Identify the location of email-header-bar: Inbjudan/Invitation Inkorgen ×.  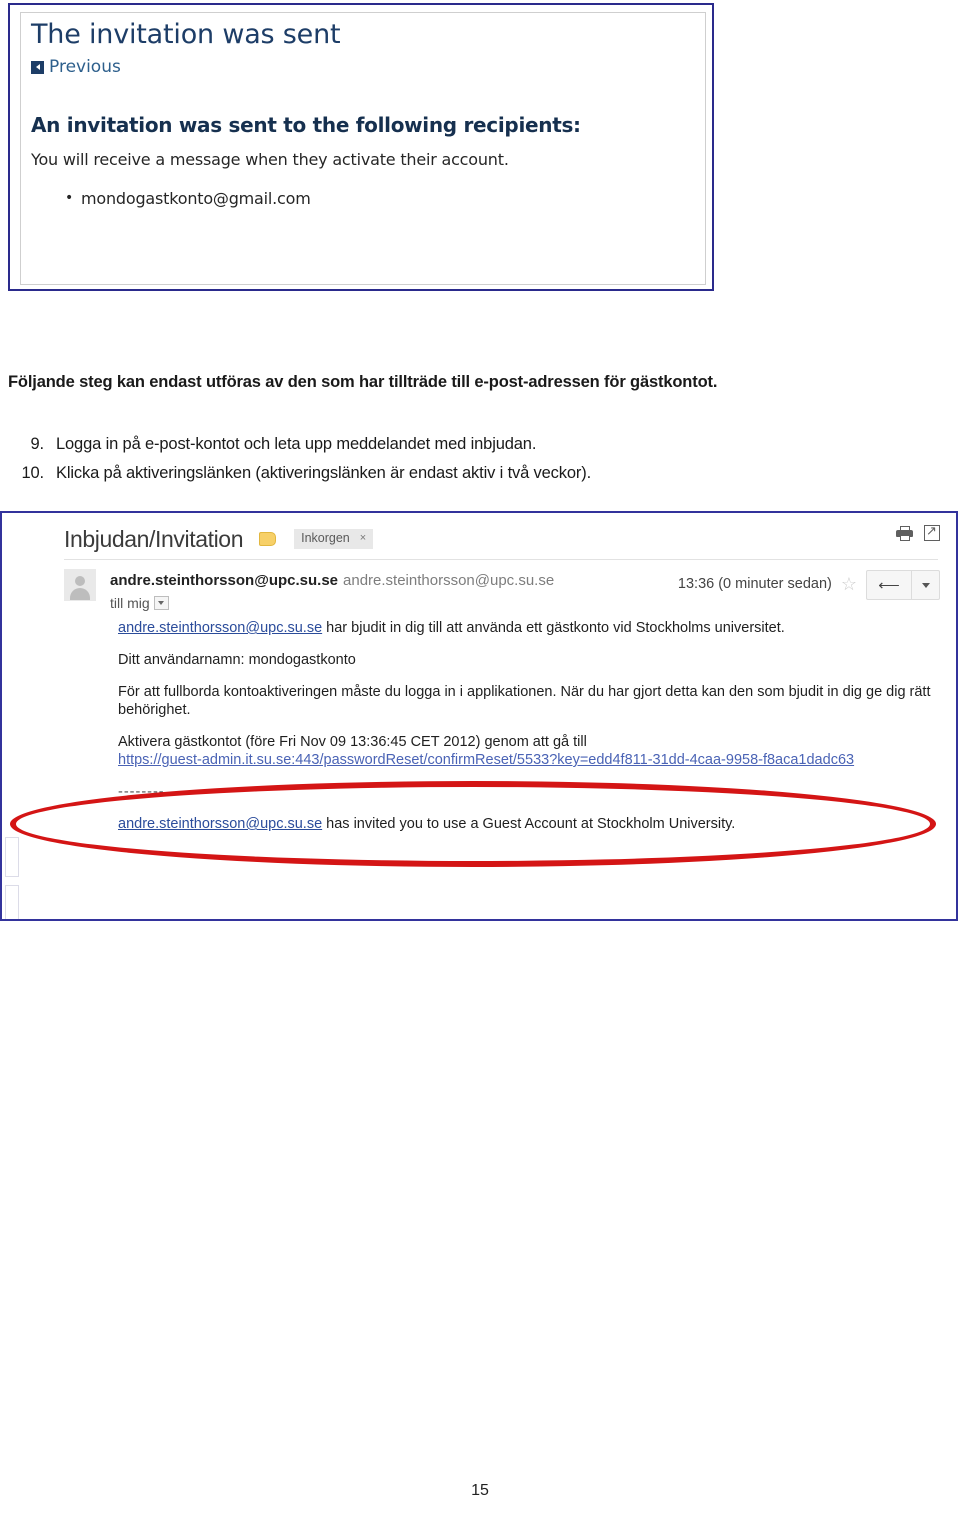
(479, 536).